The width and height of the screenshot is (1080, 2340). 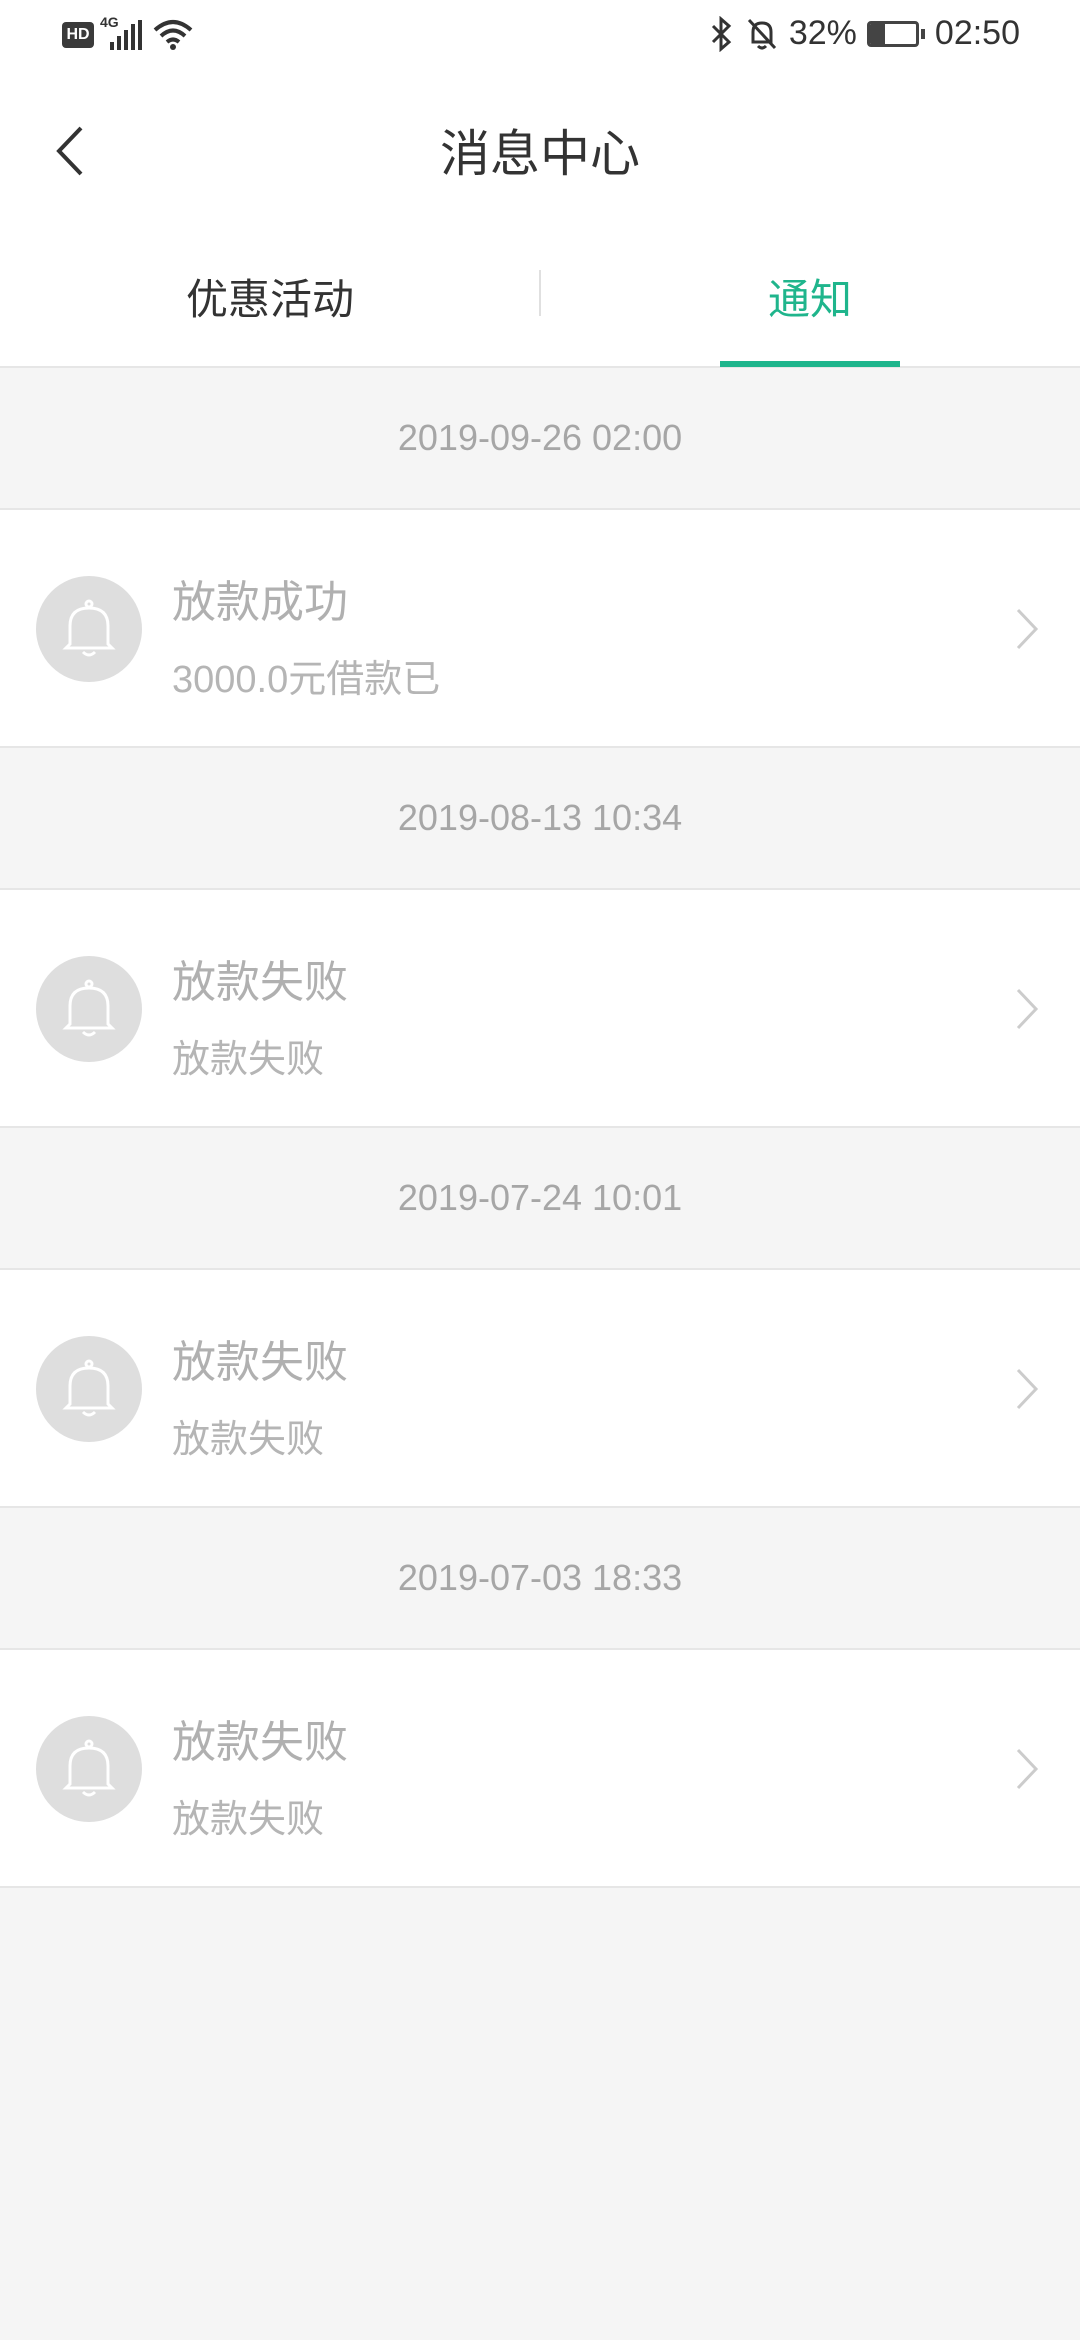 What do you see at coordinates (540, 439) in the screenshot?
I see `message-date: 2019-09-26 02:00` at bounding box center [540, 439].